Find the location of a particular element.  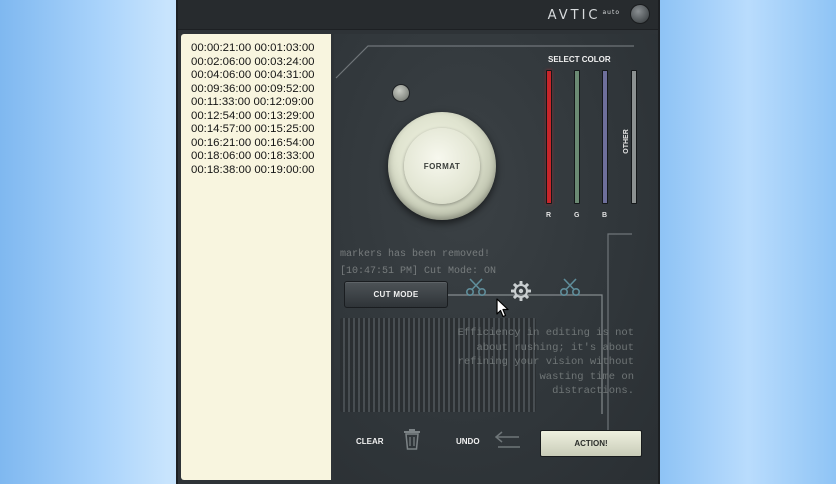

marker-item: 00:16:21:00 00:16:54:00 is located at coordinates (261, 144).